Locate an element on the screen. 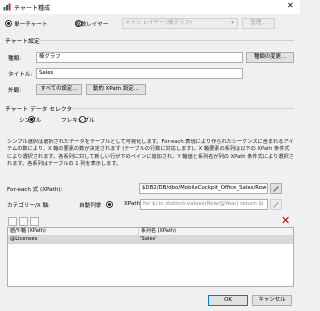 The height and width of the screenshot is (311, 320). auto-sequence-radio is located at coordinates (109, 204).